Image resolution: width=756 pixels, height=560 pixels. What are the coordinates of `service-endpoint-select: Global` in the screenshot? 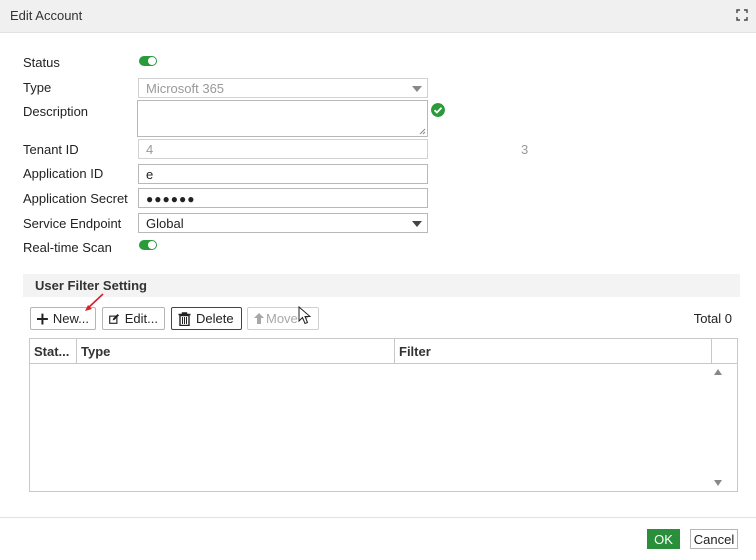 It's located at (283, 223).